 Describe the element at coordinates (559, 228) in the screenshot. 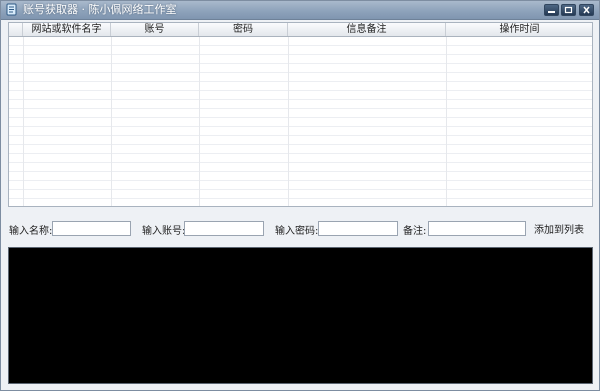

I see `add-to-list-button: 添加到列表` at that location.